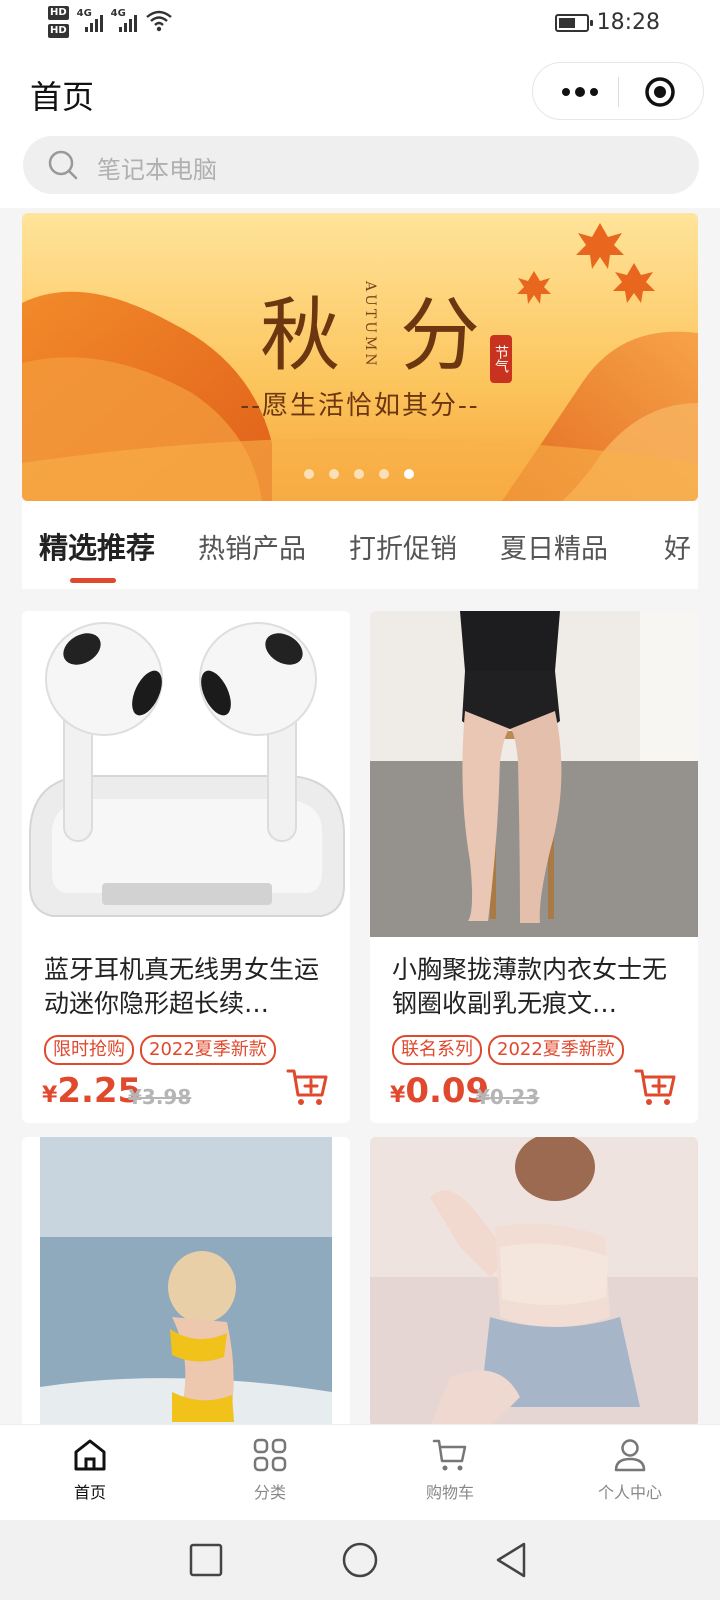  I want to click on original-price: ¥0.23, so click(508, 1097).